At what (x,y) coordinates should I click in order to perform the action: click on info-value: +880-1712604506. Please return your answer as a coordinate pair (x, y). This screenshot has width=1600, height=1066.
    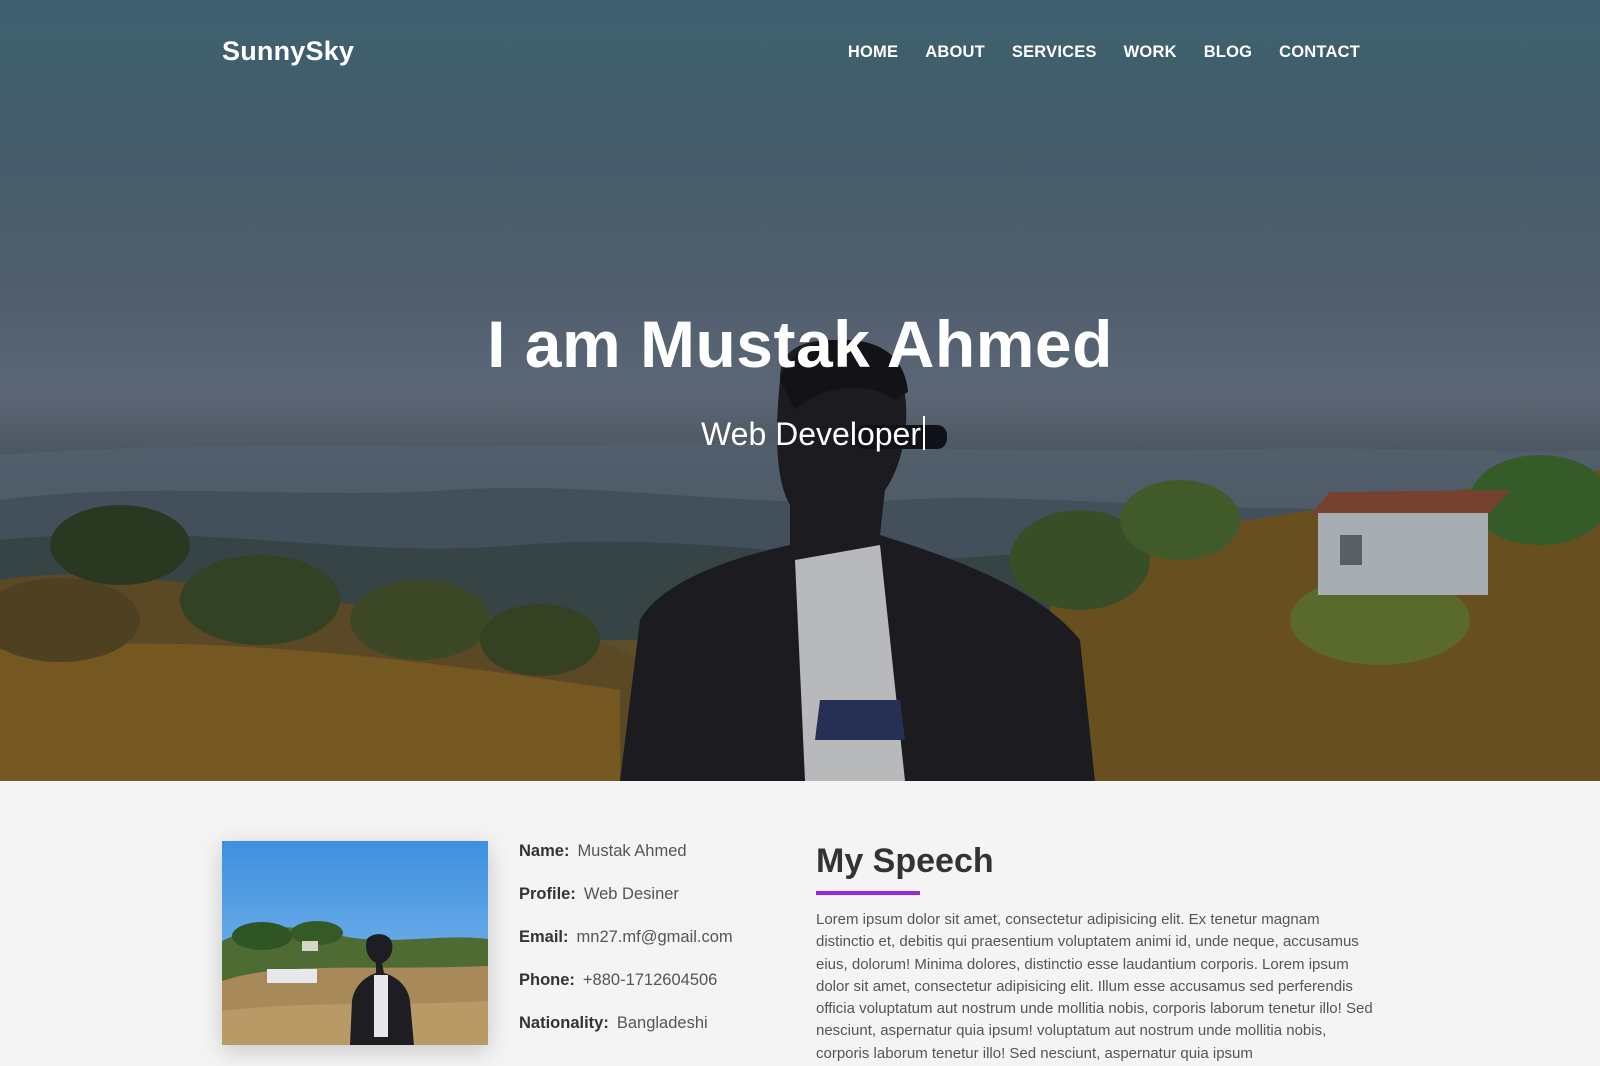
    Looking at the image, I should click on (650, 980).